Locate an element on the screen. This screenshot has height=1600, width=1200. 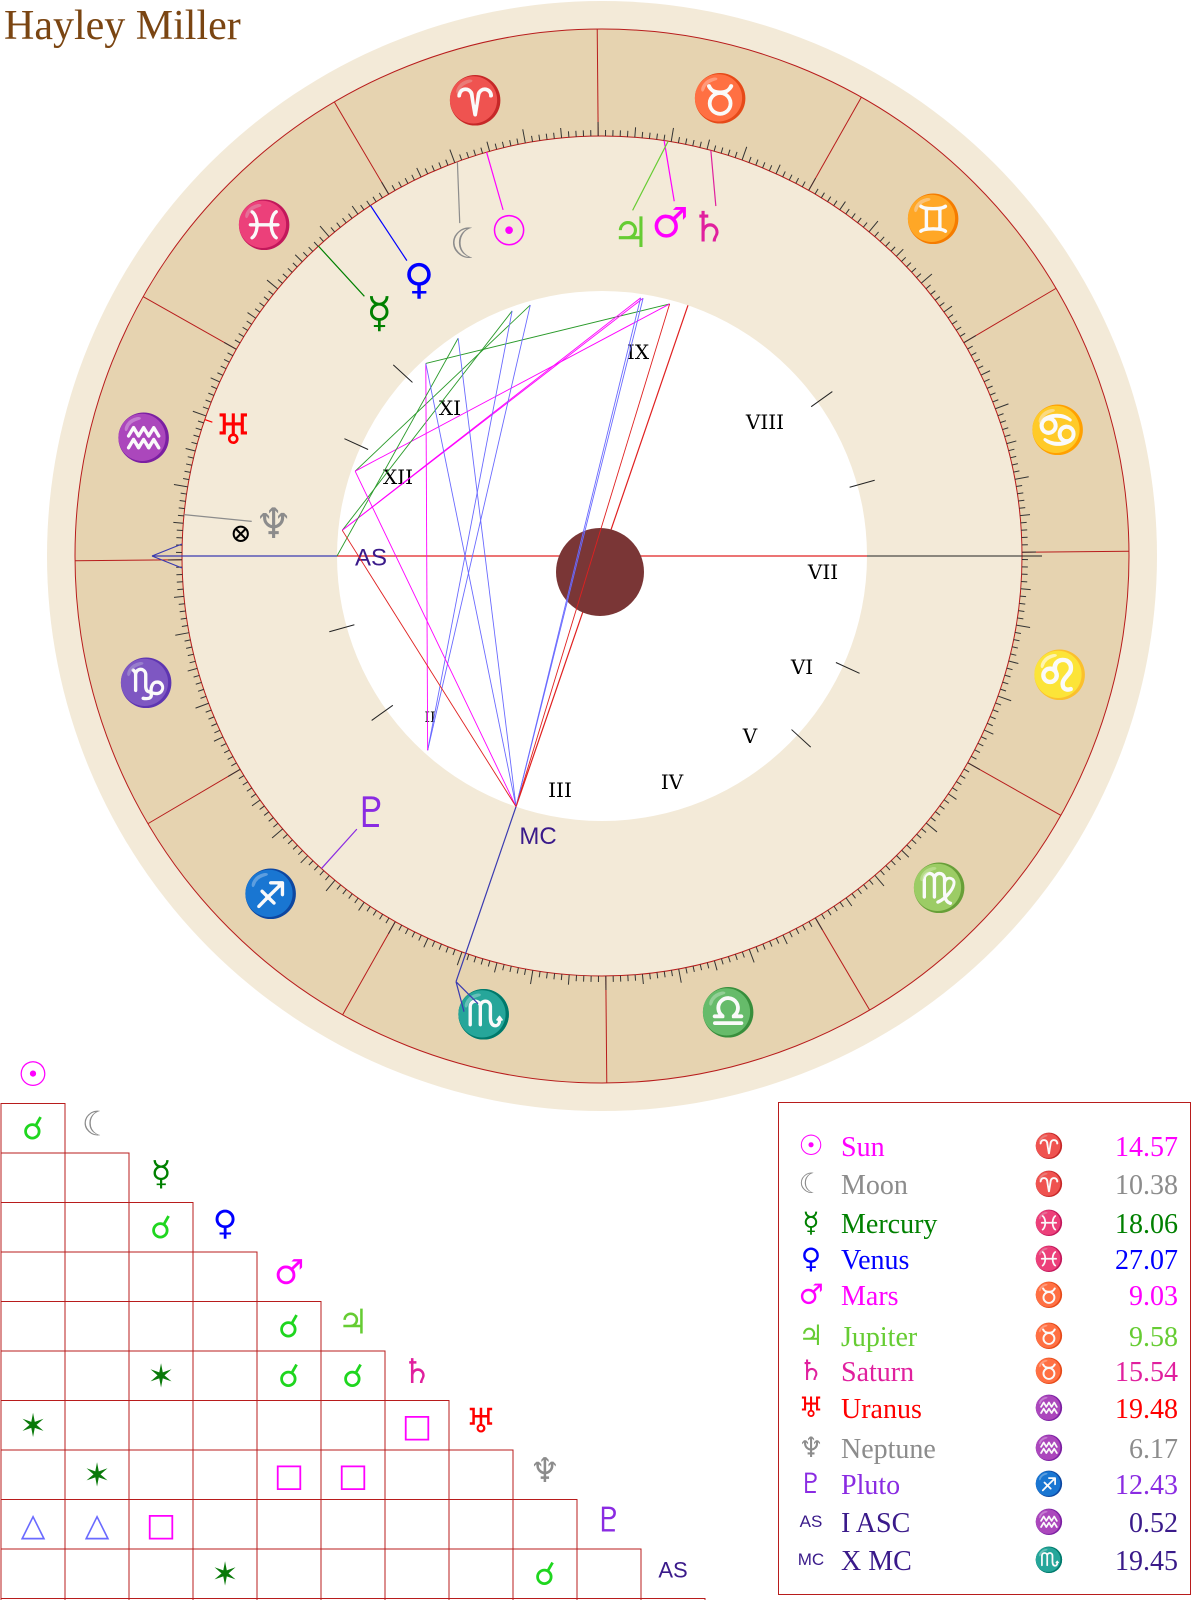
house-label-vii: VII is located at coordinates (822, 572).